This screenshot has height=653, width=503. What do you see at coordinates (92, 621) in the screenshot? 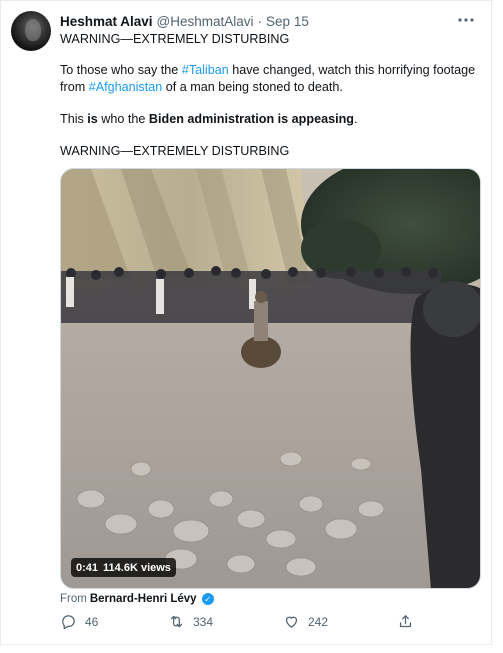
I see `reply-count: 46` at bounding box center [92, 621].